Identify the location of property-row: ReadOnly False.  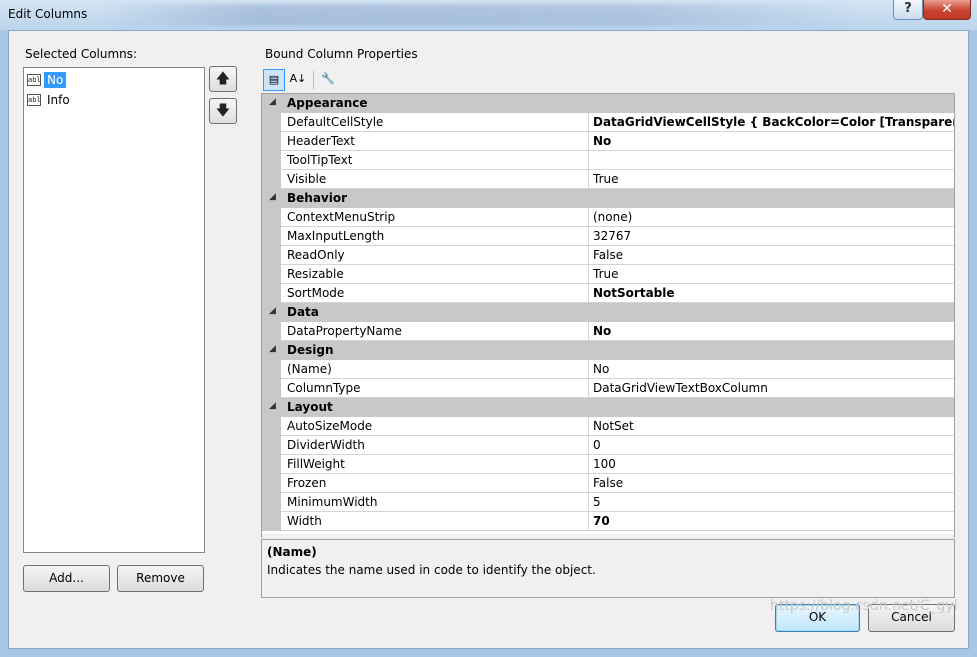
(608, 255).